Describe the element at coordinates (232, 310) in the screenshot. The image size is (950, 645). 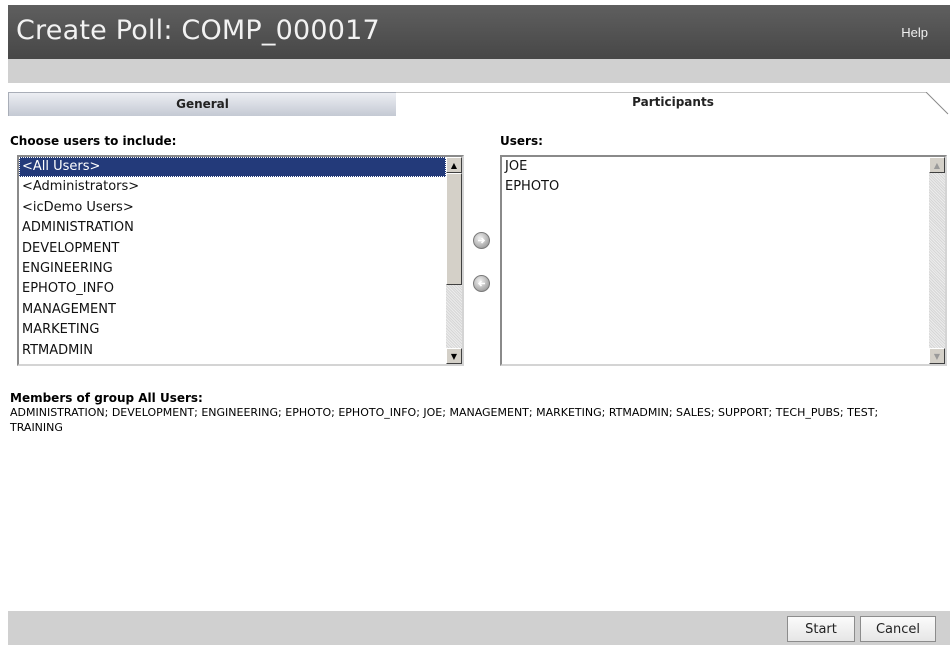
I see `list-item: MANAGEMENT` at that location.